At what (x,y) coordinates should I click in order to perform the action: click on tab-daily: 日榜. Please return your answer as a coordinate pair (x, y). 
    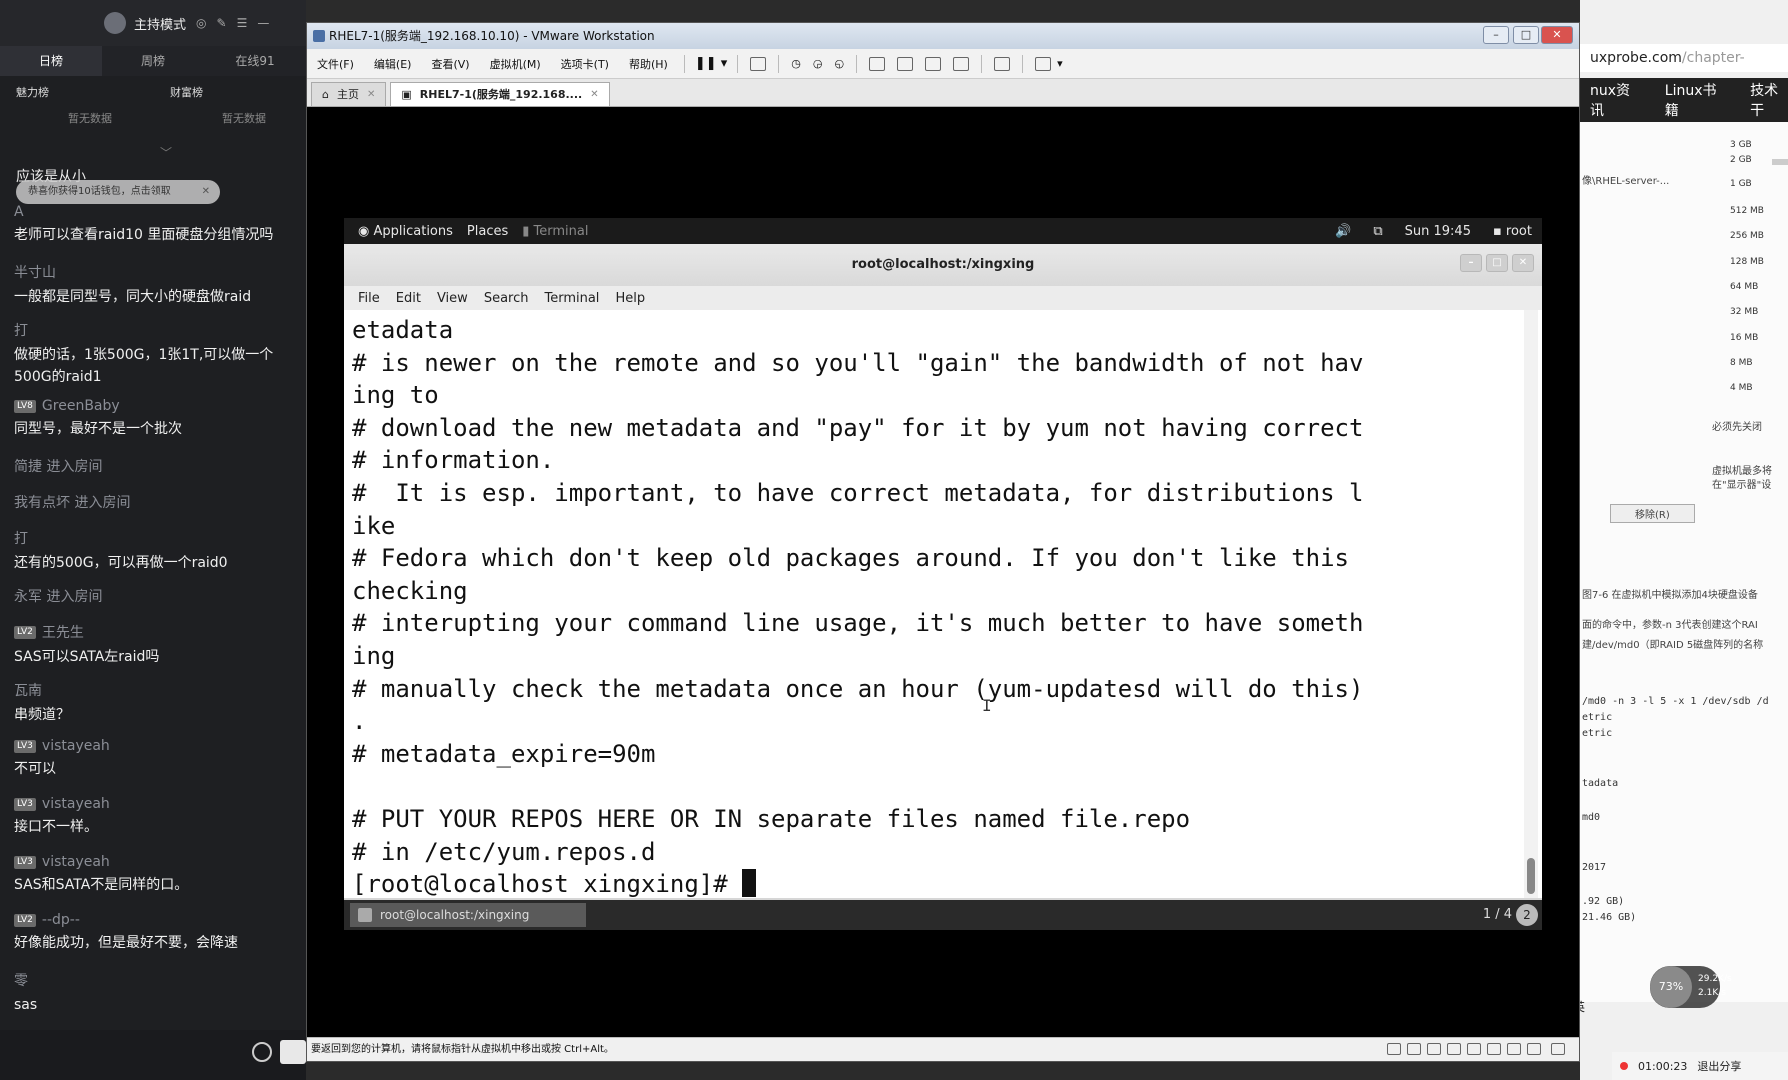
    Looking at the image, I should click on (51, 61).